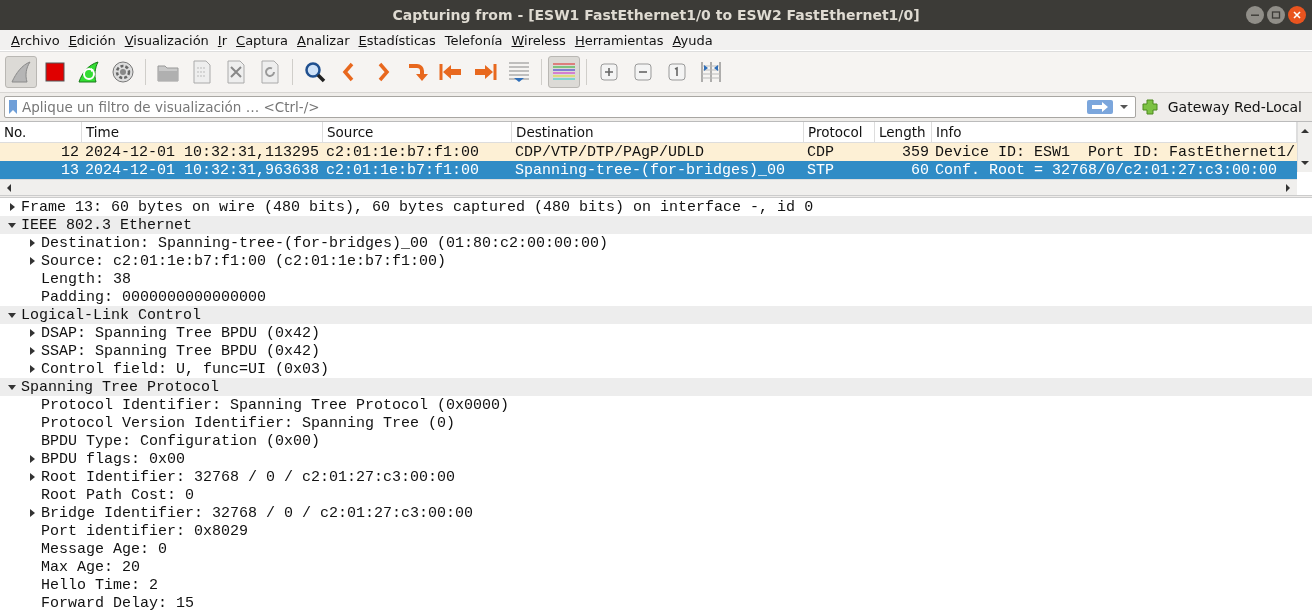 The height and width of the screenshot is (615, 1312). I want to click on tree-item: SSAP: Spanning Tree BPDU (0x42), so click(181, 351).